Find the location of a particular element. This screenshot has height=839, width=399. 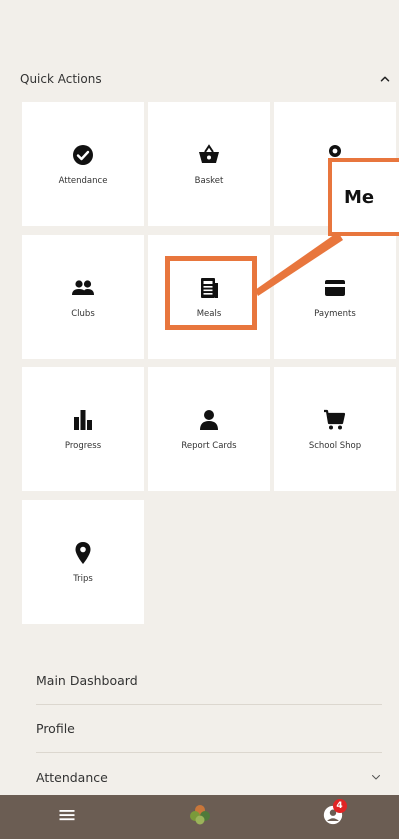

bottom-navigation-bar: 4 is located at coordinates (199, 817).